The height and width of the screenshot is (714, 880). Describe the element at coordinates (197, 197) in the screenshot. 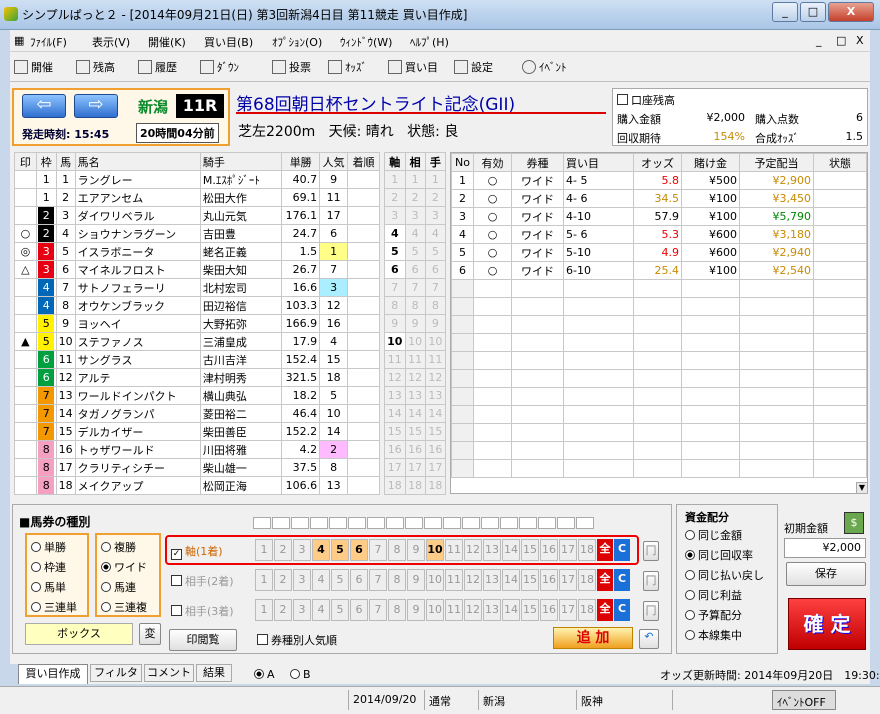

I see `horse-row: 1 2 エアアンセム 松田大作 69.1 11` at that location.